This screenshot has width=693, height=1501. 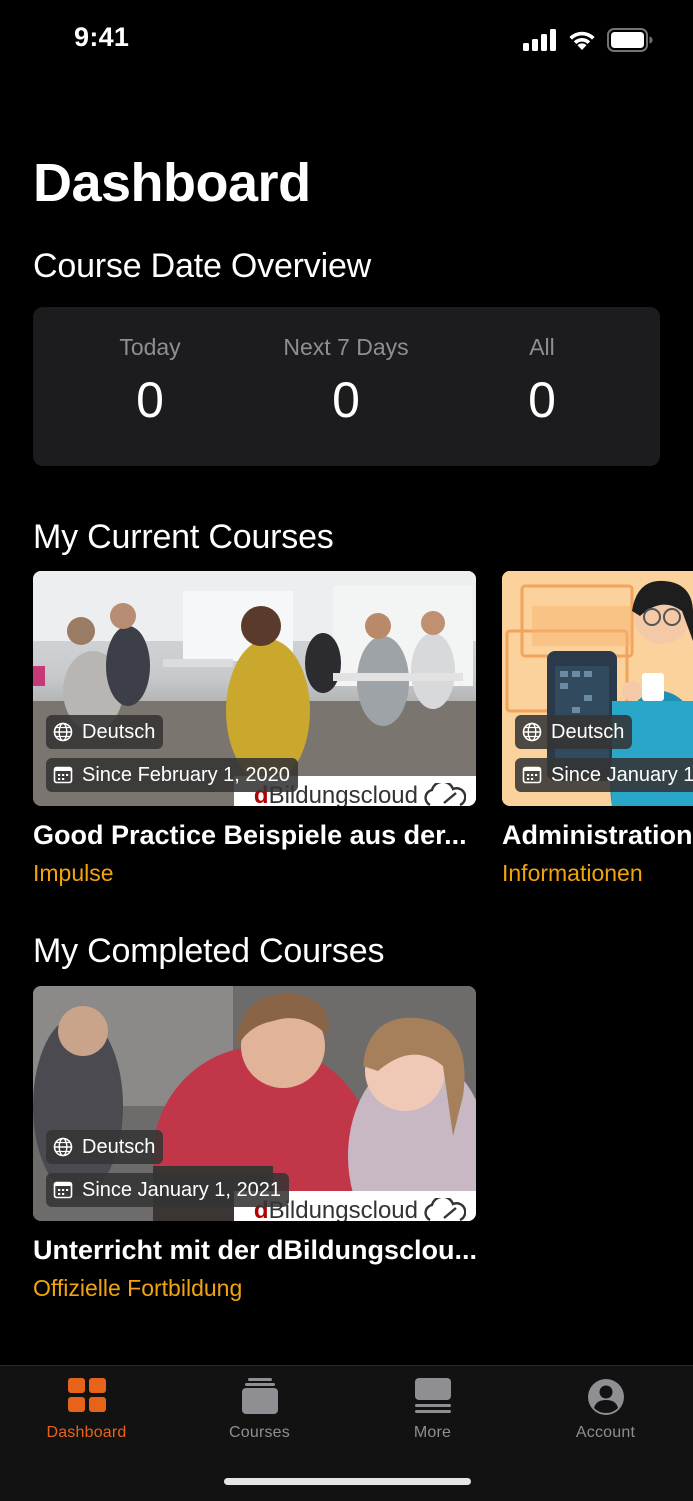 What do you see at coordinates (150, 347) in the screenshot?
I see `overview-today-label: Today` at bounding box center [150, 347].